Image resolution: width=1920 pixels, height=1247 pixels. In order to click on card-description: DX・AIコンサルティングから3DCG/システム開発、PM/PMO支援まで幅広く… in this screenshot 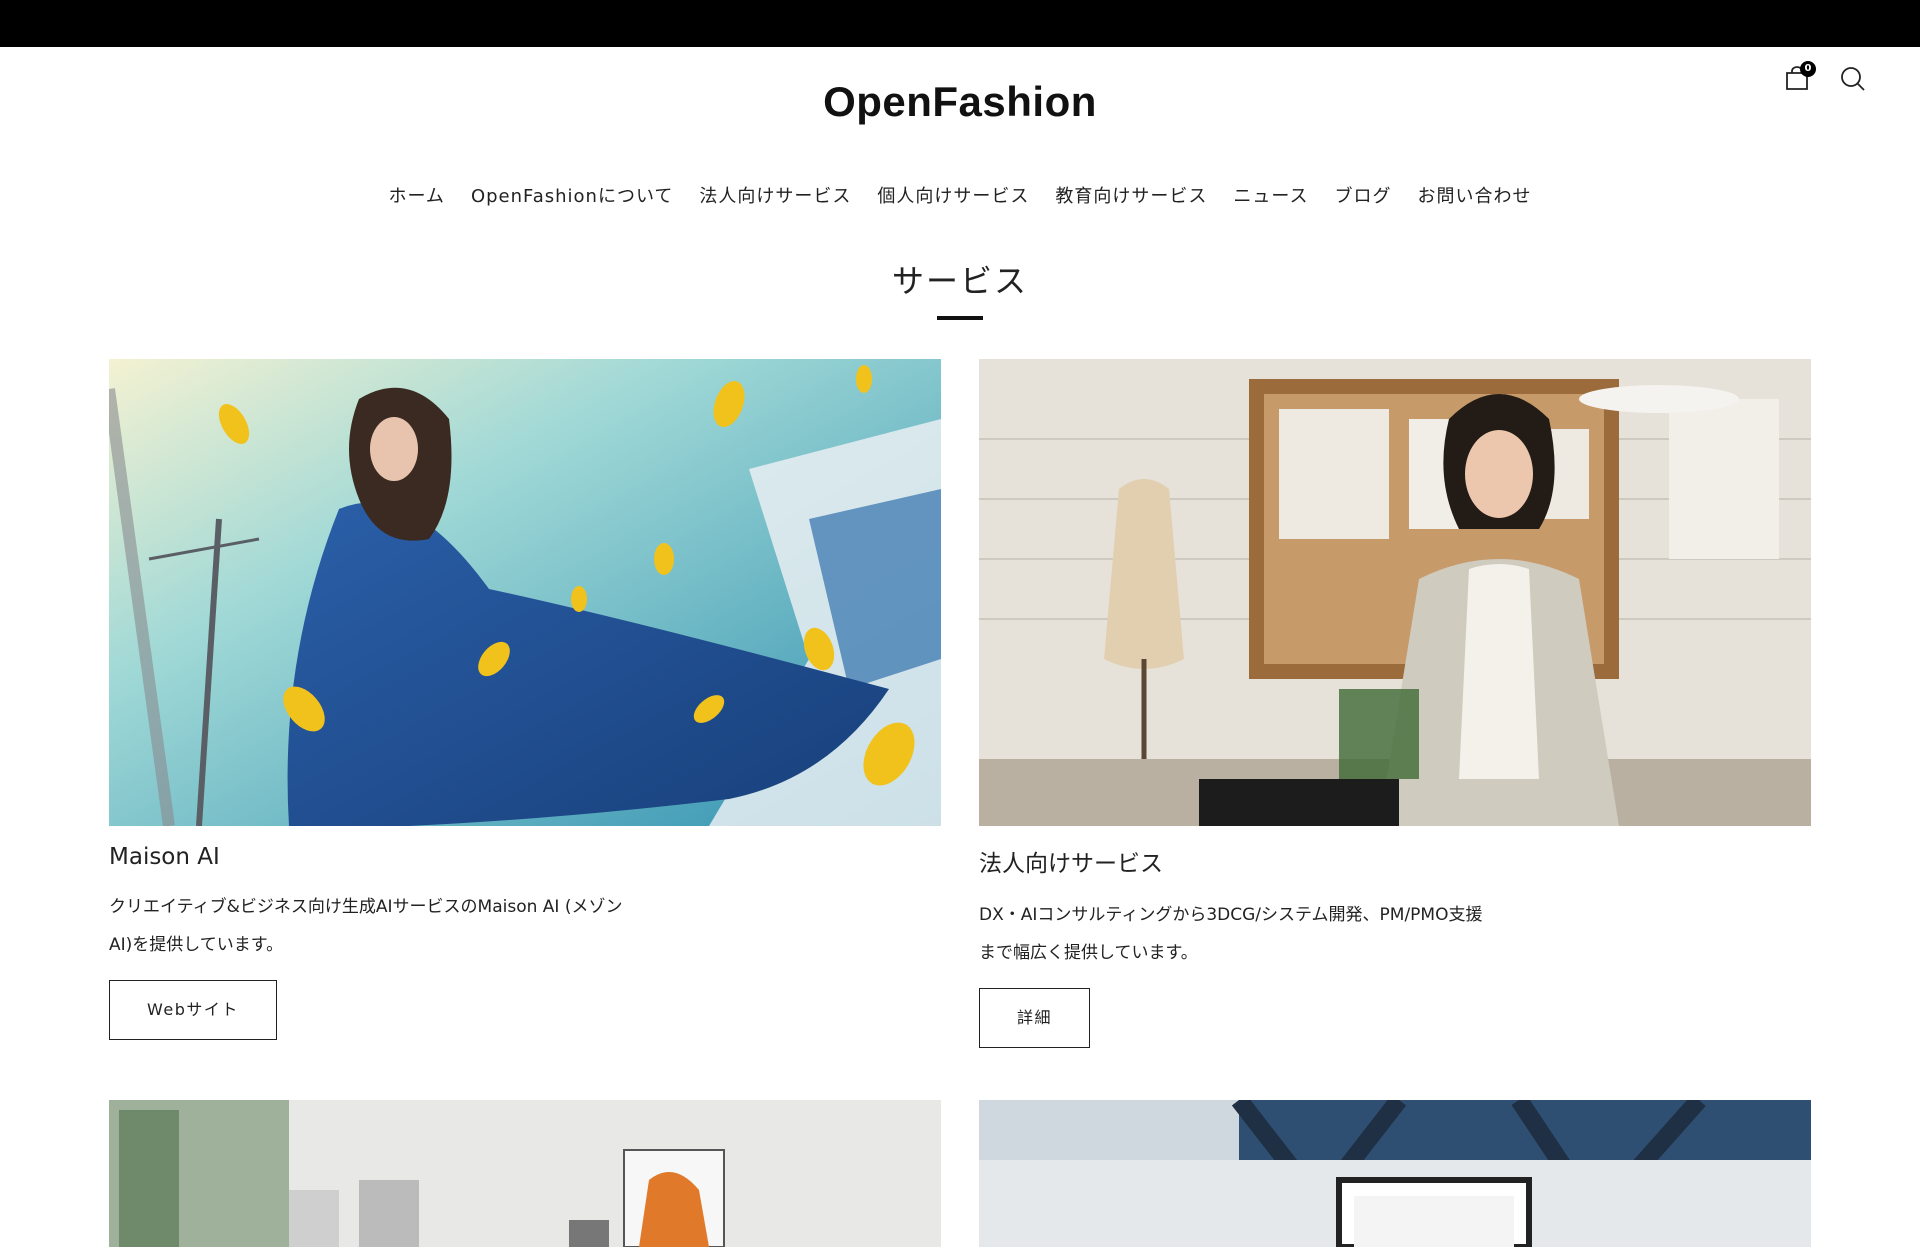, I will do `click(1231, 934)`.